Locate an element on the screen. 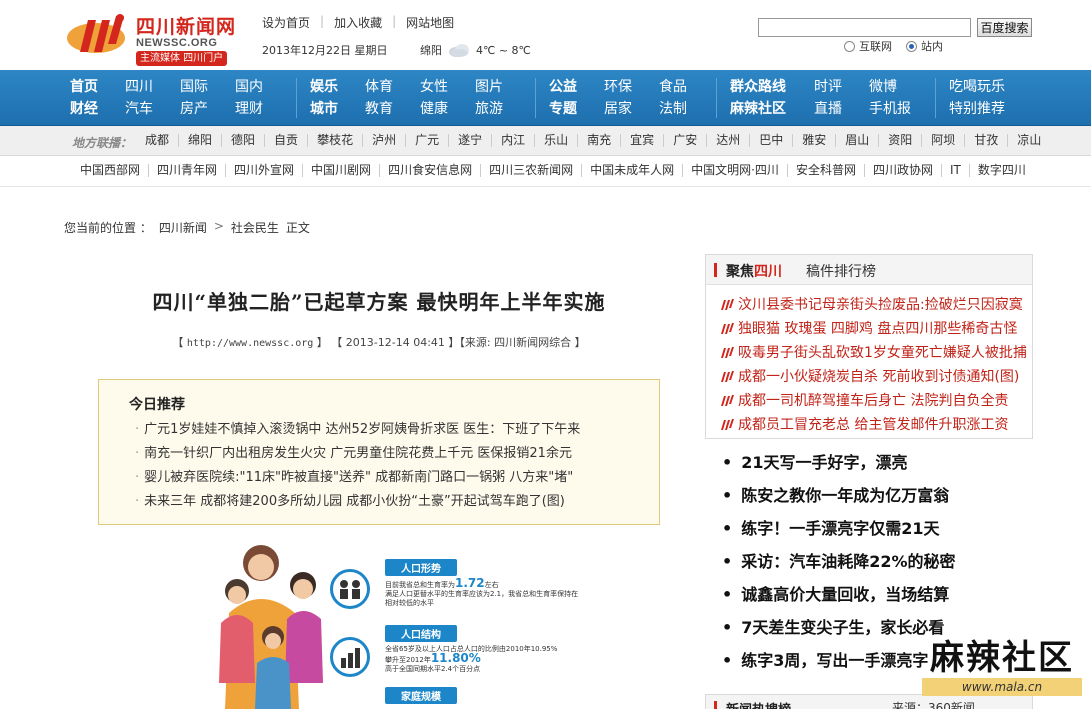 This screenshot has height=709, width=1091. focus-news-item: 吸毒男子街头乱砍致1岁女童死亡嫌疑人被批捕 is located at coordinates (875, 353).